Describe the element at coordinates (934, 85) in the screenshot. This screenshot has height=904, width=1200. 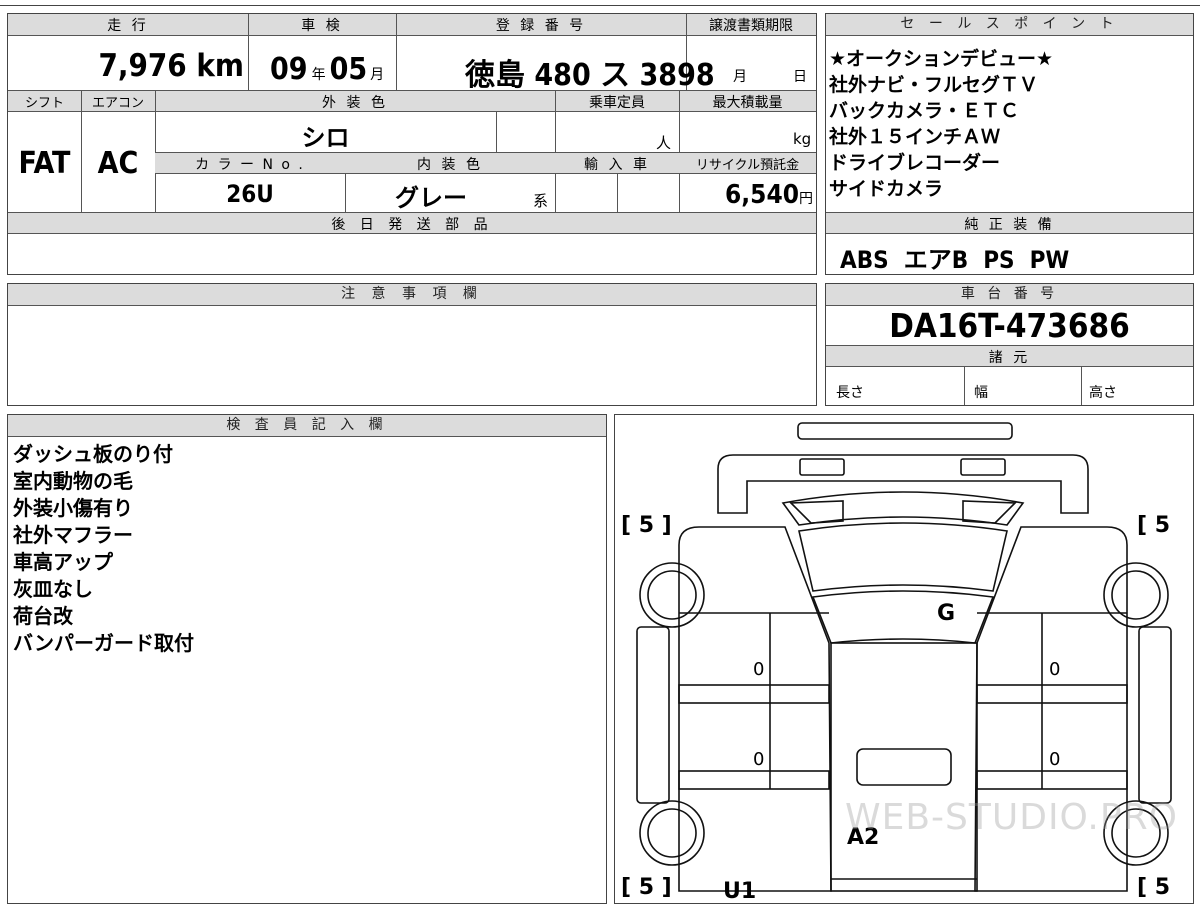
I see `sales-point-item: 社外ナビ・フルセグＴＶ` at that location.